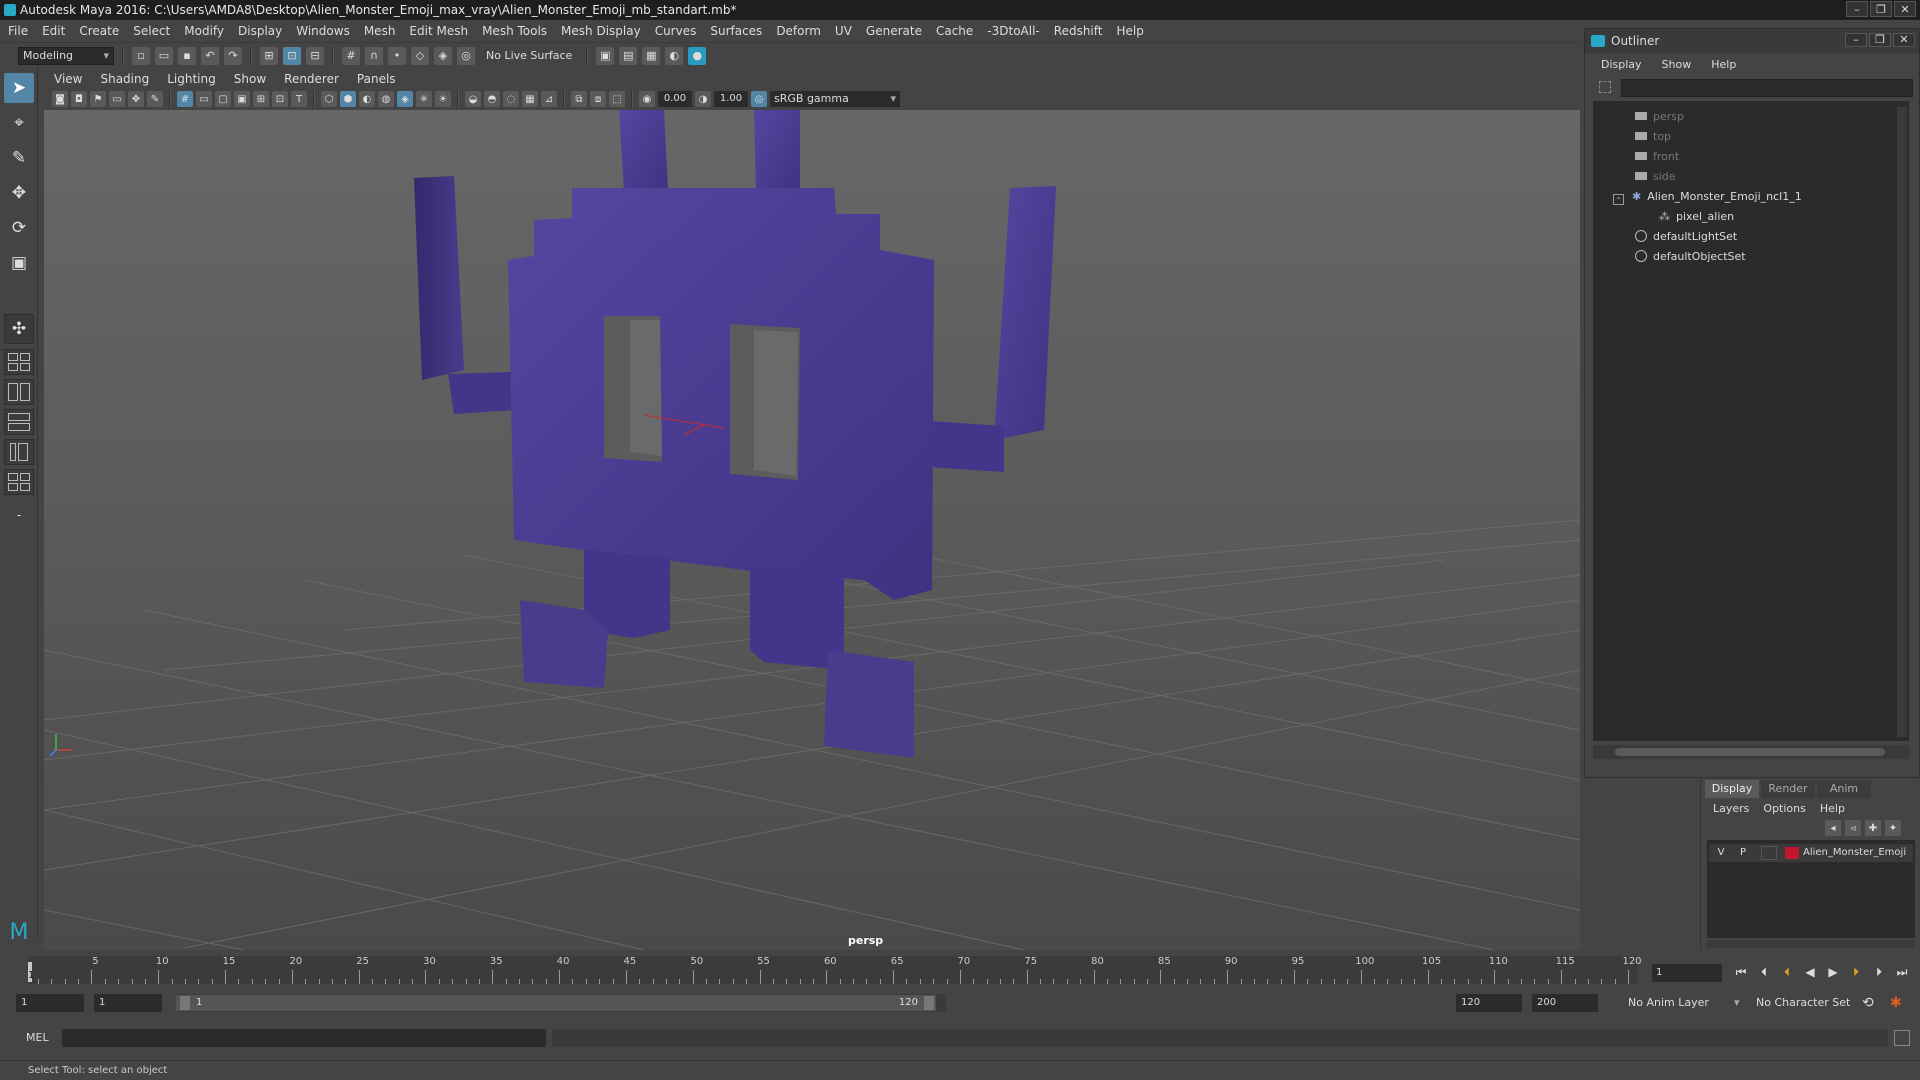 This screenshot has height=1080, width=1920. Describe the element at coordinates (269, 55) in the screenshot. I see `select-hierarchy-icon: ⊞` at that location.